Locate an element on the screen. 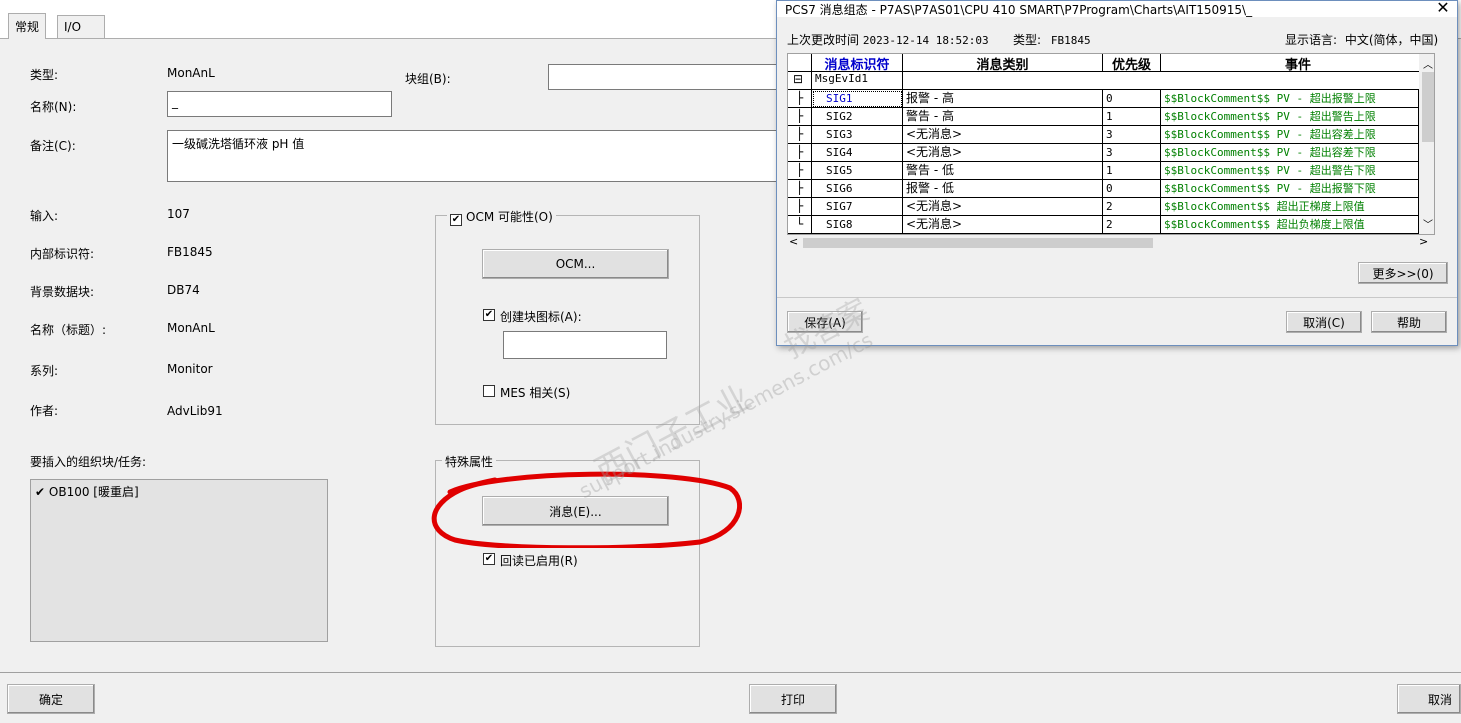 The height and width of the screenshot is (723, 1461). last-changed-value: 2023-12-14 18:52:03 is located at coordinates (925, 40).